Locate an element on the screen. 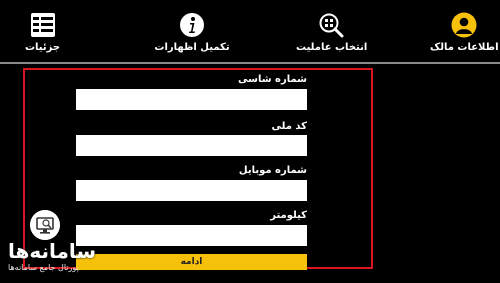  mobile-number-input is located at coordinates (191, 190).